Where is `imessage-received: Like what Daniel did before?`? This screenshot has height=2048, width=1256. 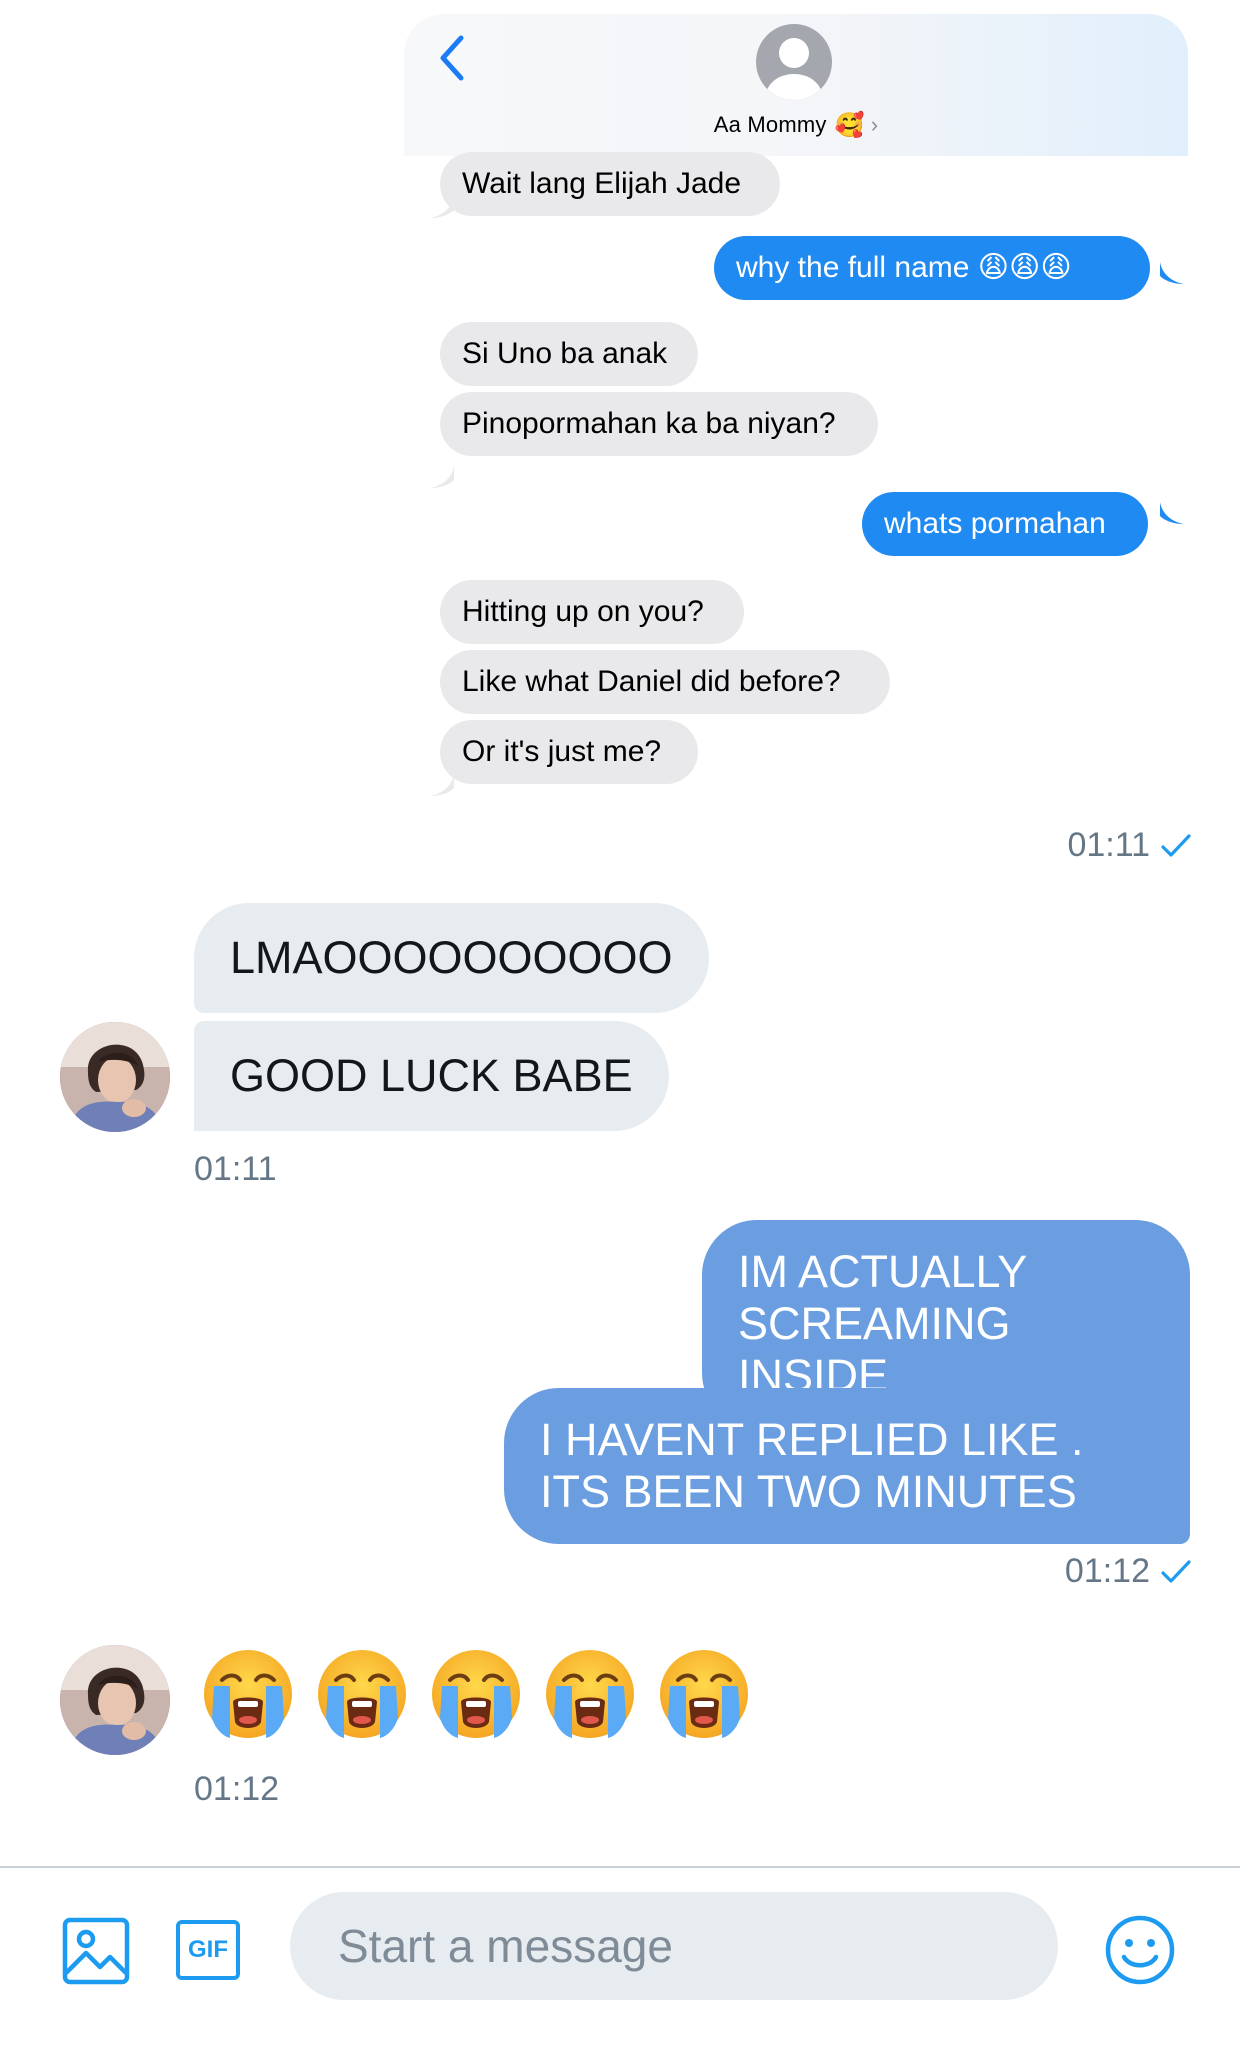 imessage-received: Like what Daniel did before? is located at coordinates (665, 682).